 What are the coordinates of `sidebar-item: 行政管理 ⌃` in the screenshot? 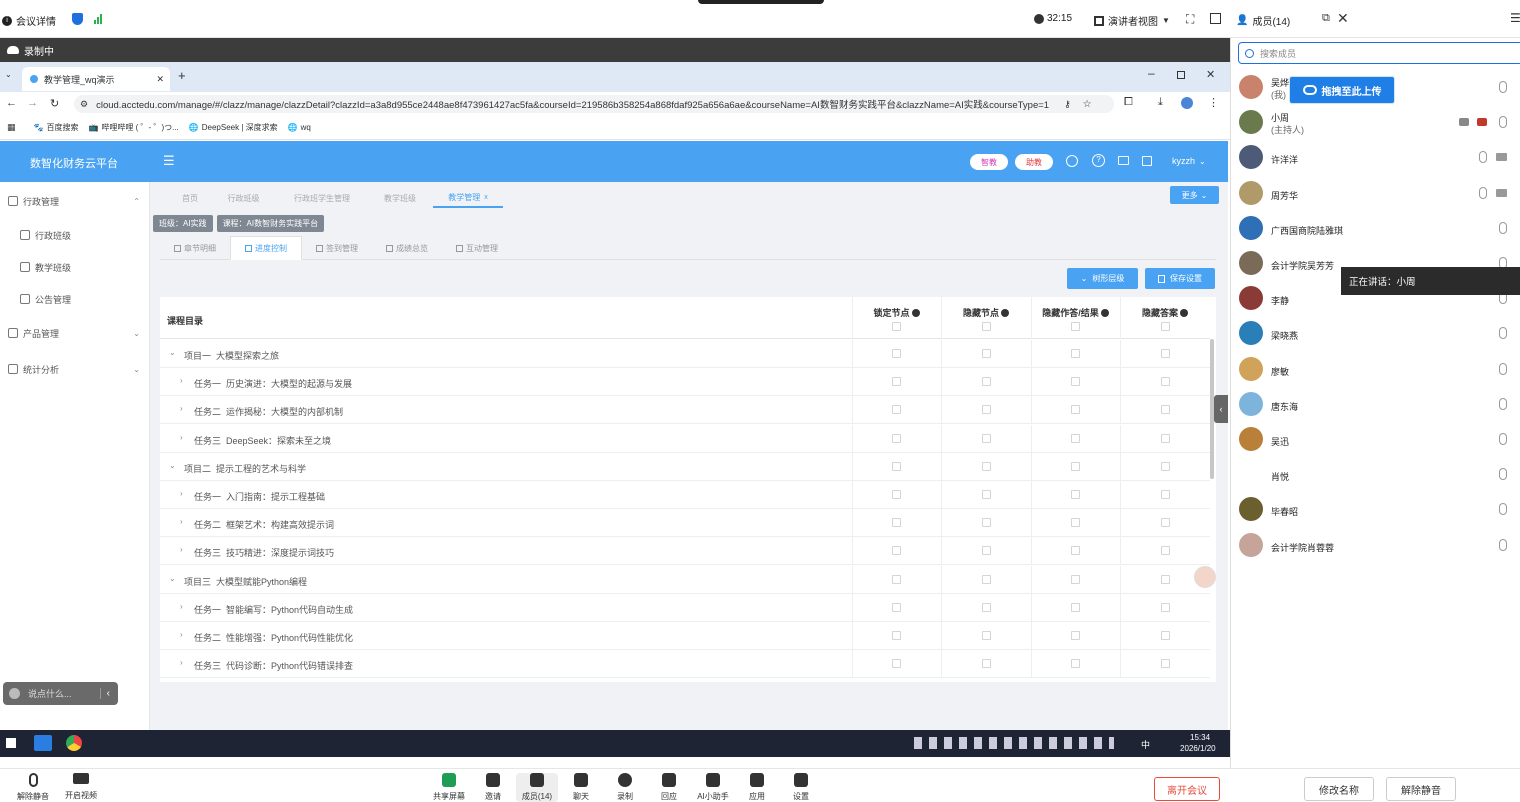 It's located at (74, 201).